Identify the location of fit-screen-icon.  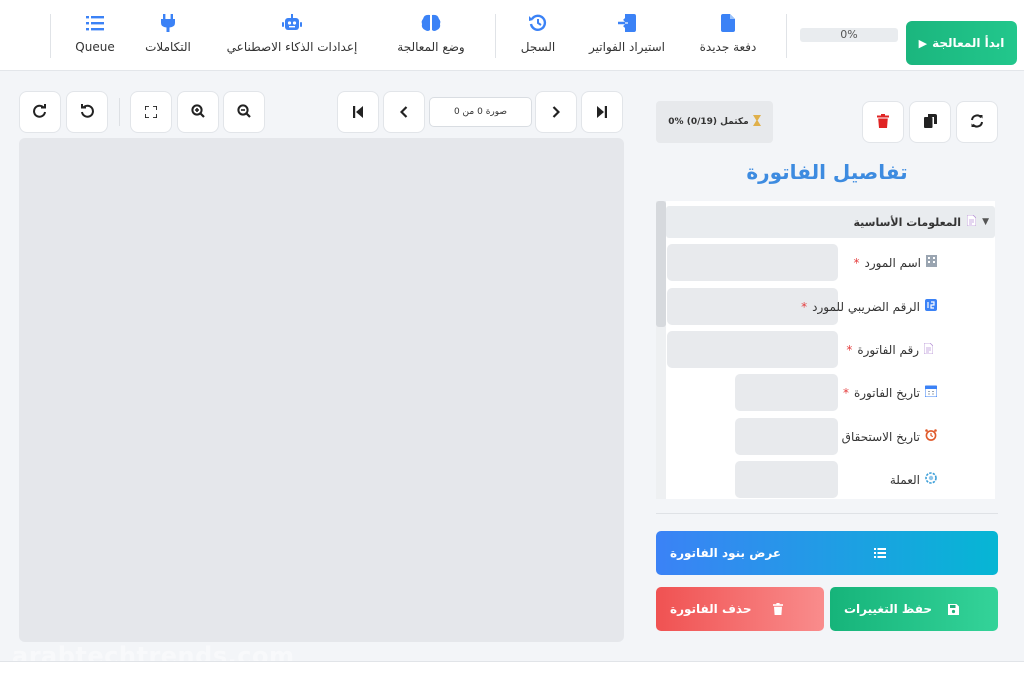
(151, 112).